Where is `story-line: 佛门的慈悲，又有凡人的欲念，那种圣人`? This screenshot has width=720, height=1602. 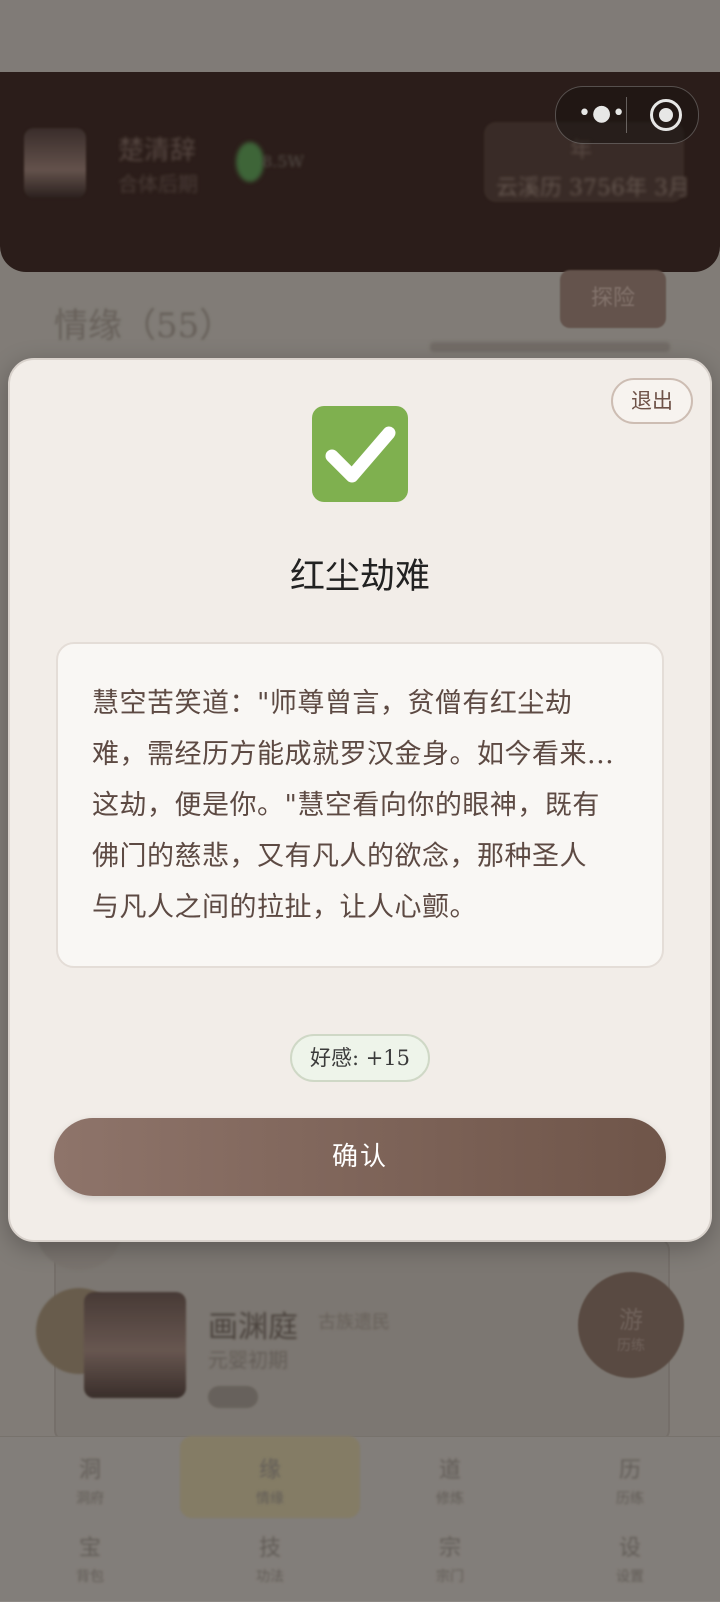 story-line: 佛门的慈悲，又有凡人的欲念，那种圣人 is located at coordinates (339, 856).